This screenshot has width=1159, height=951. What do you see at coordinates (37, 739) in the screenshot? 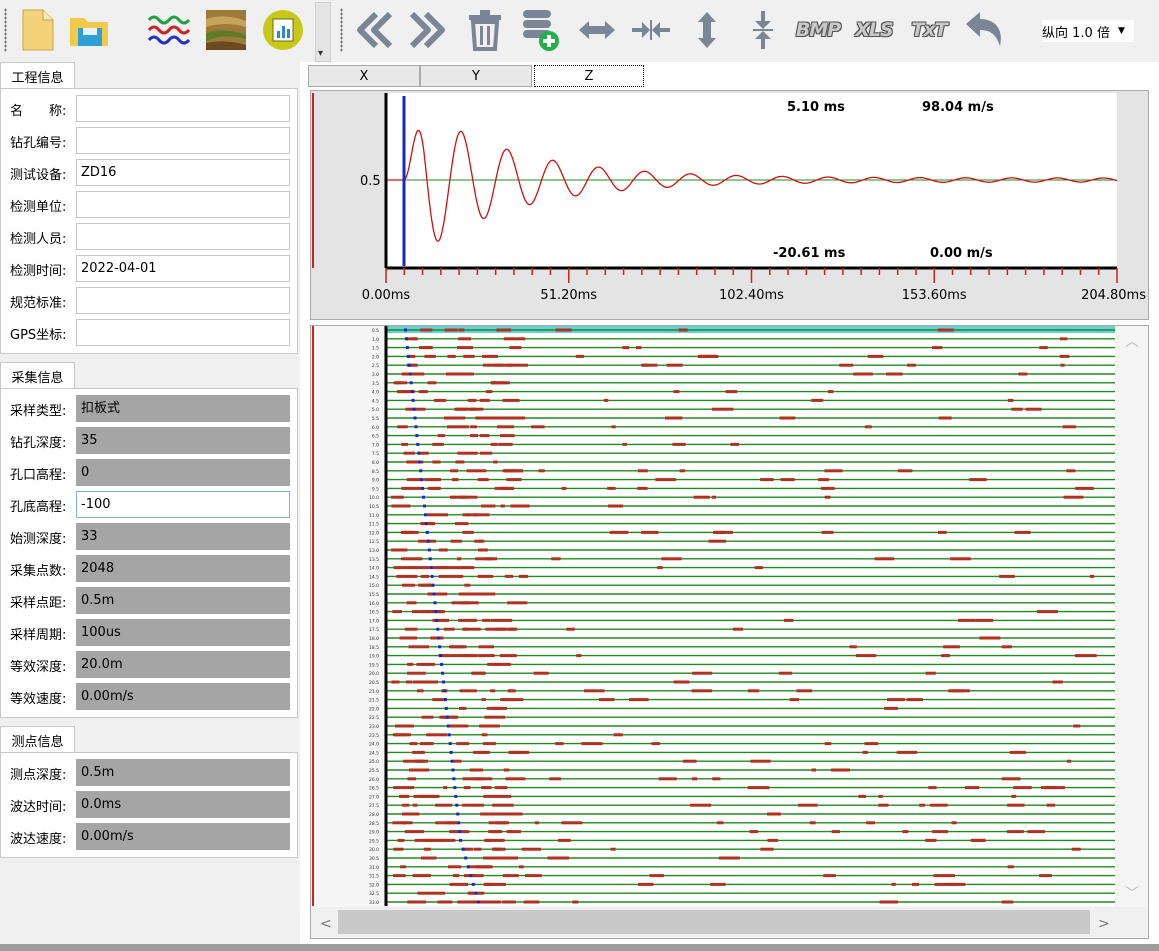
I see `tab-point-info: 测点信息` at bounding box center [37, 739].